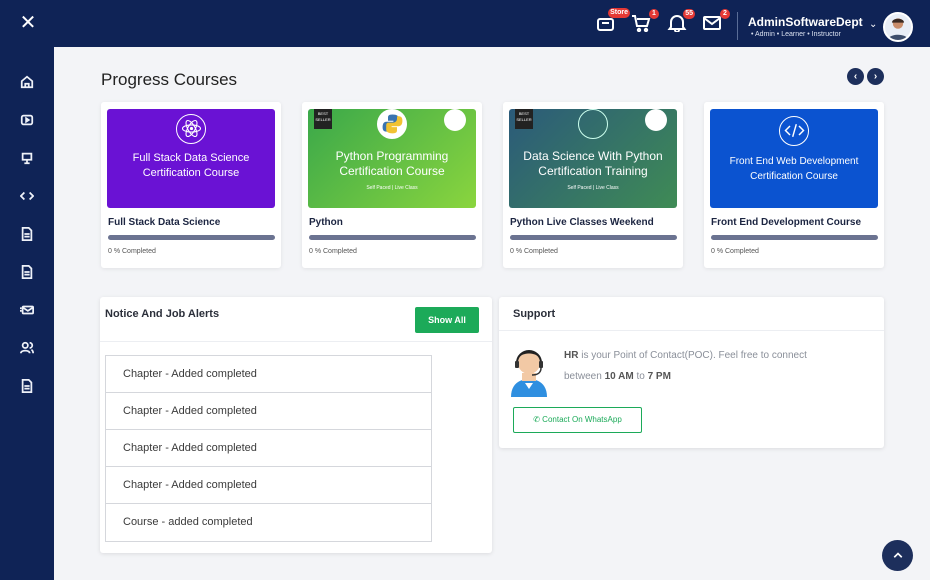 The image size is (930, 580). What do you see at coordinates (654, 14) in the screenshot?
I see `cart-badge: 1` at bounding box center [654, 14].